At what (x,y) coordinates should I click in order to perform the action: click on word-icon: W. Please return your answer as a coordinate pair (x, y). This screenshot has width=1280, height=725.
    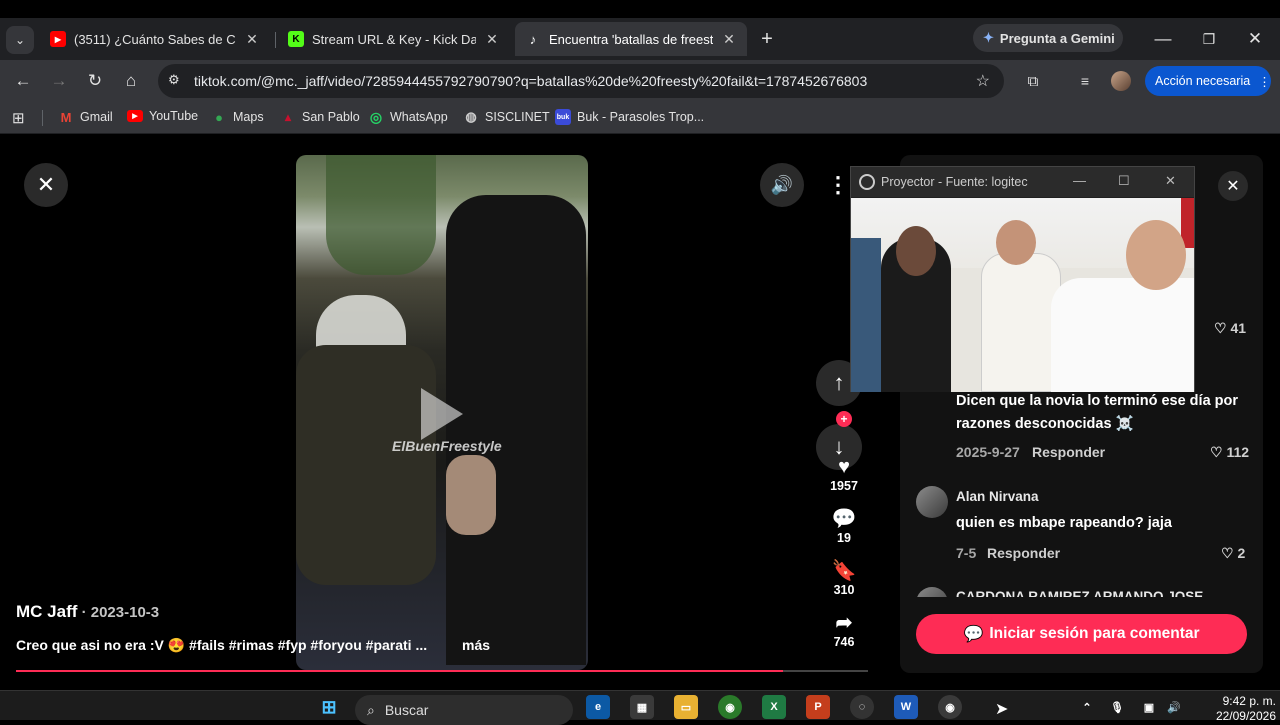
    Looking at the image, I should click on (906, 707).